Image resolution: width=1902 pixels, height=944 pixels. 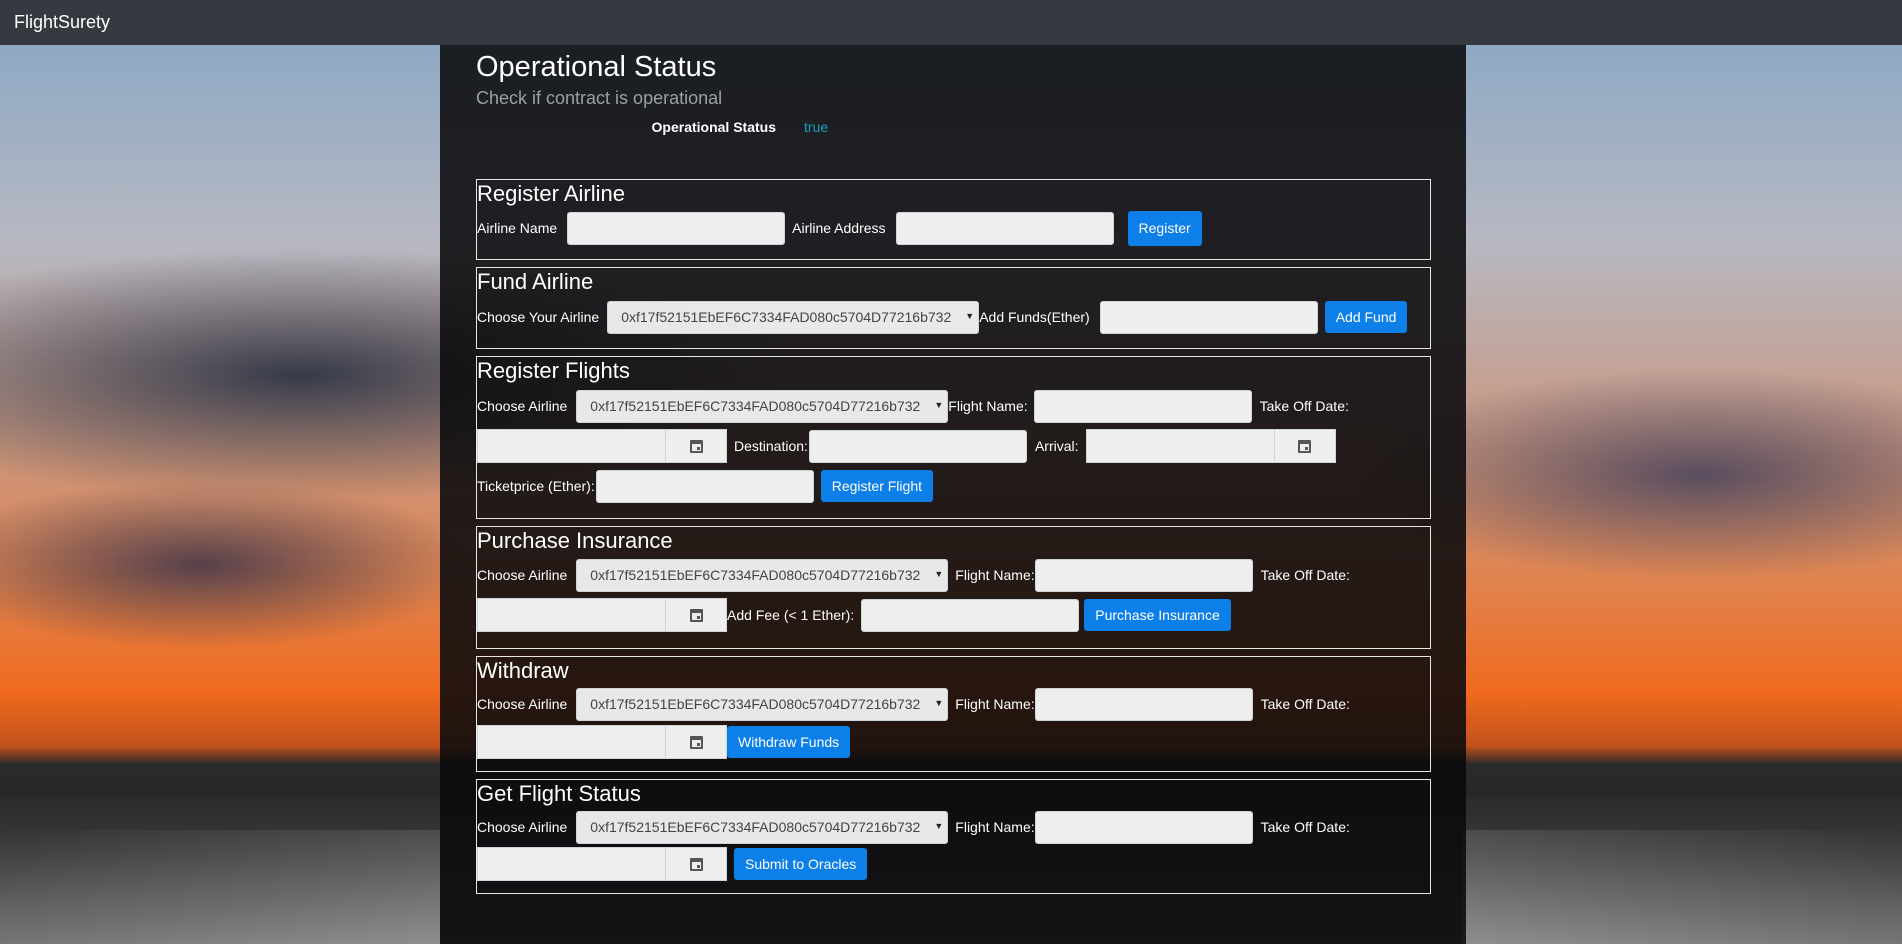 What do you see at coordinates (571, 446) in the screenshot?
I see `take-off-date-input` at bounding box center [571, 446].